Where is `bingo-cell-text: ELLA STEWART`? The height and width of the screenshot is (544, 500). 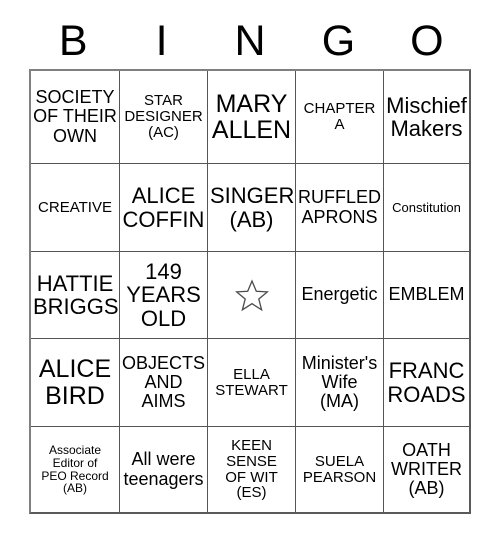 bingo-cell-text: ELLA STEWART is located at coordinates (251, 382).